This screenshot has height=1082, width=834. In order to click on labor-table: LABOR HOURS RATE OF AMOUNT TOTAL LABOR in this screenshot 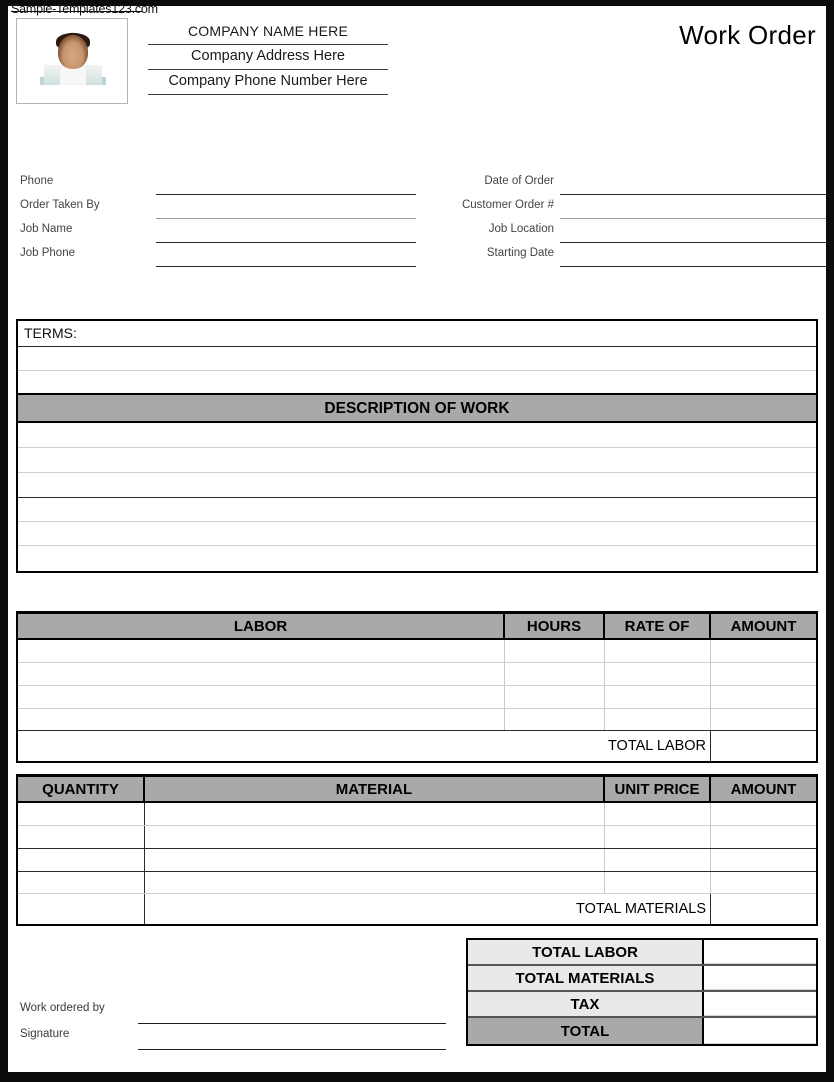, I will do `click(417, 687)`.